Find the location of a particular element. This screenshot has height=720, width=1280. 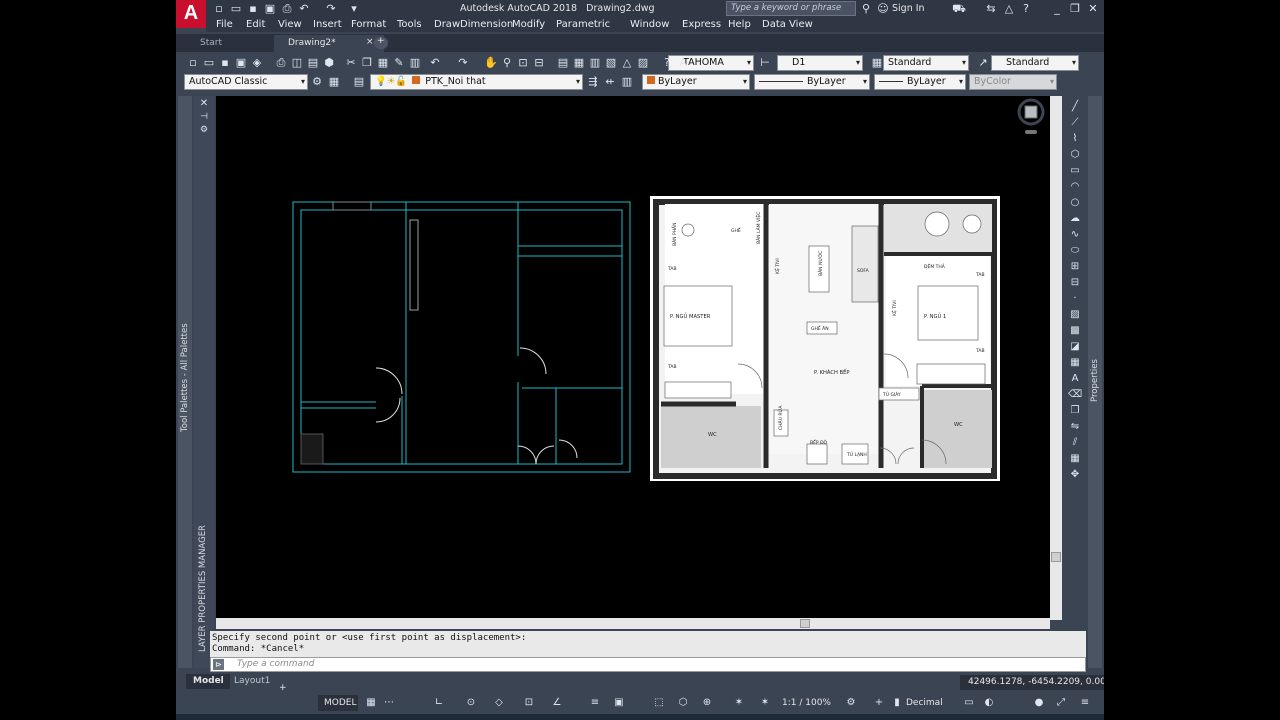

restore-icon: ❐ is located at coordinates (1075, 9).